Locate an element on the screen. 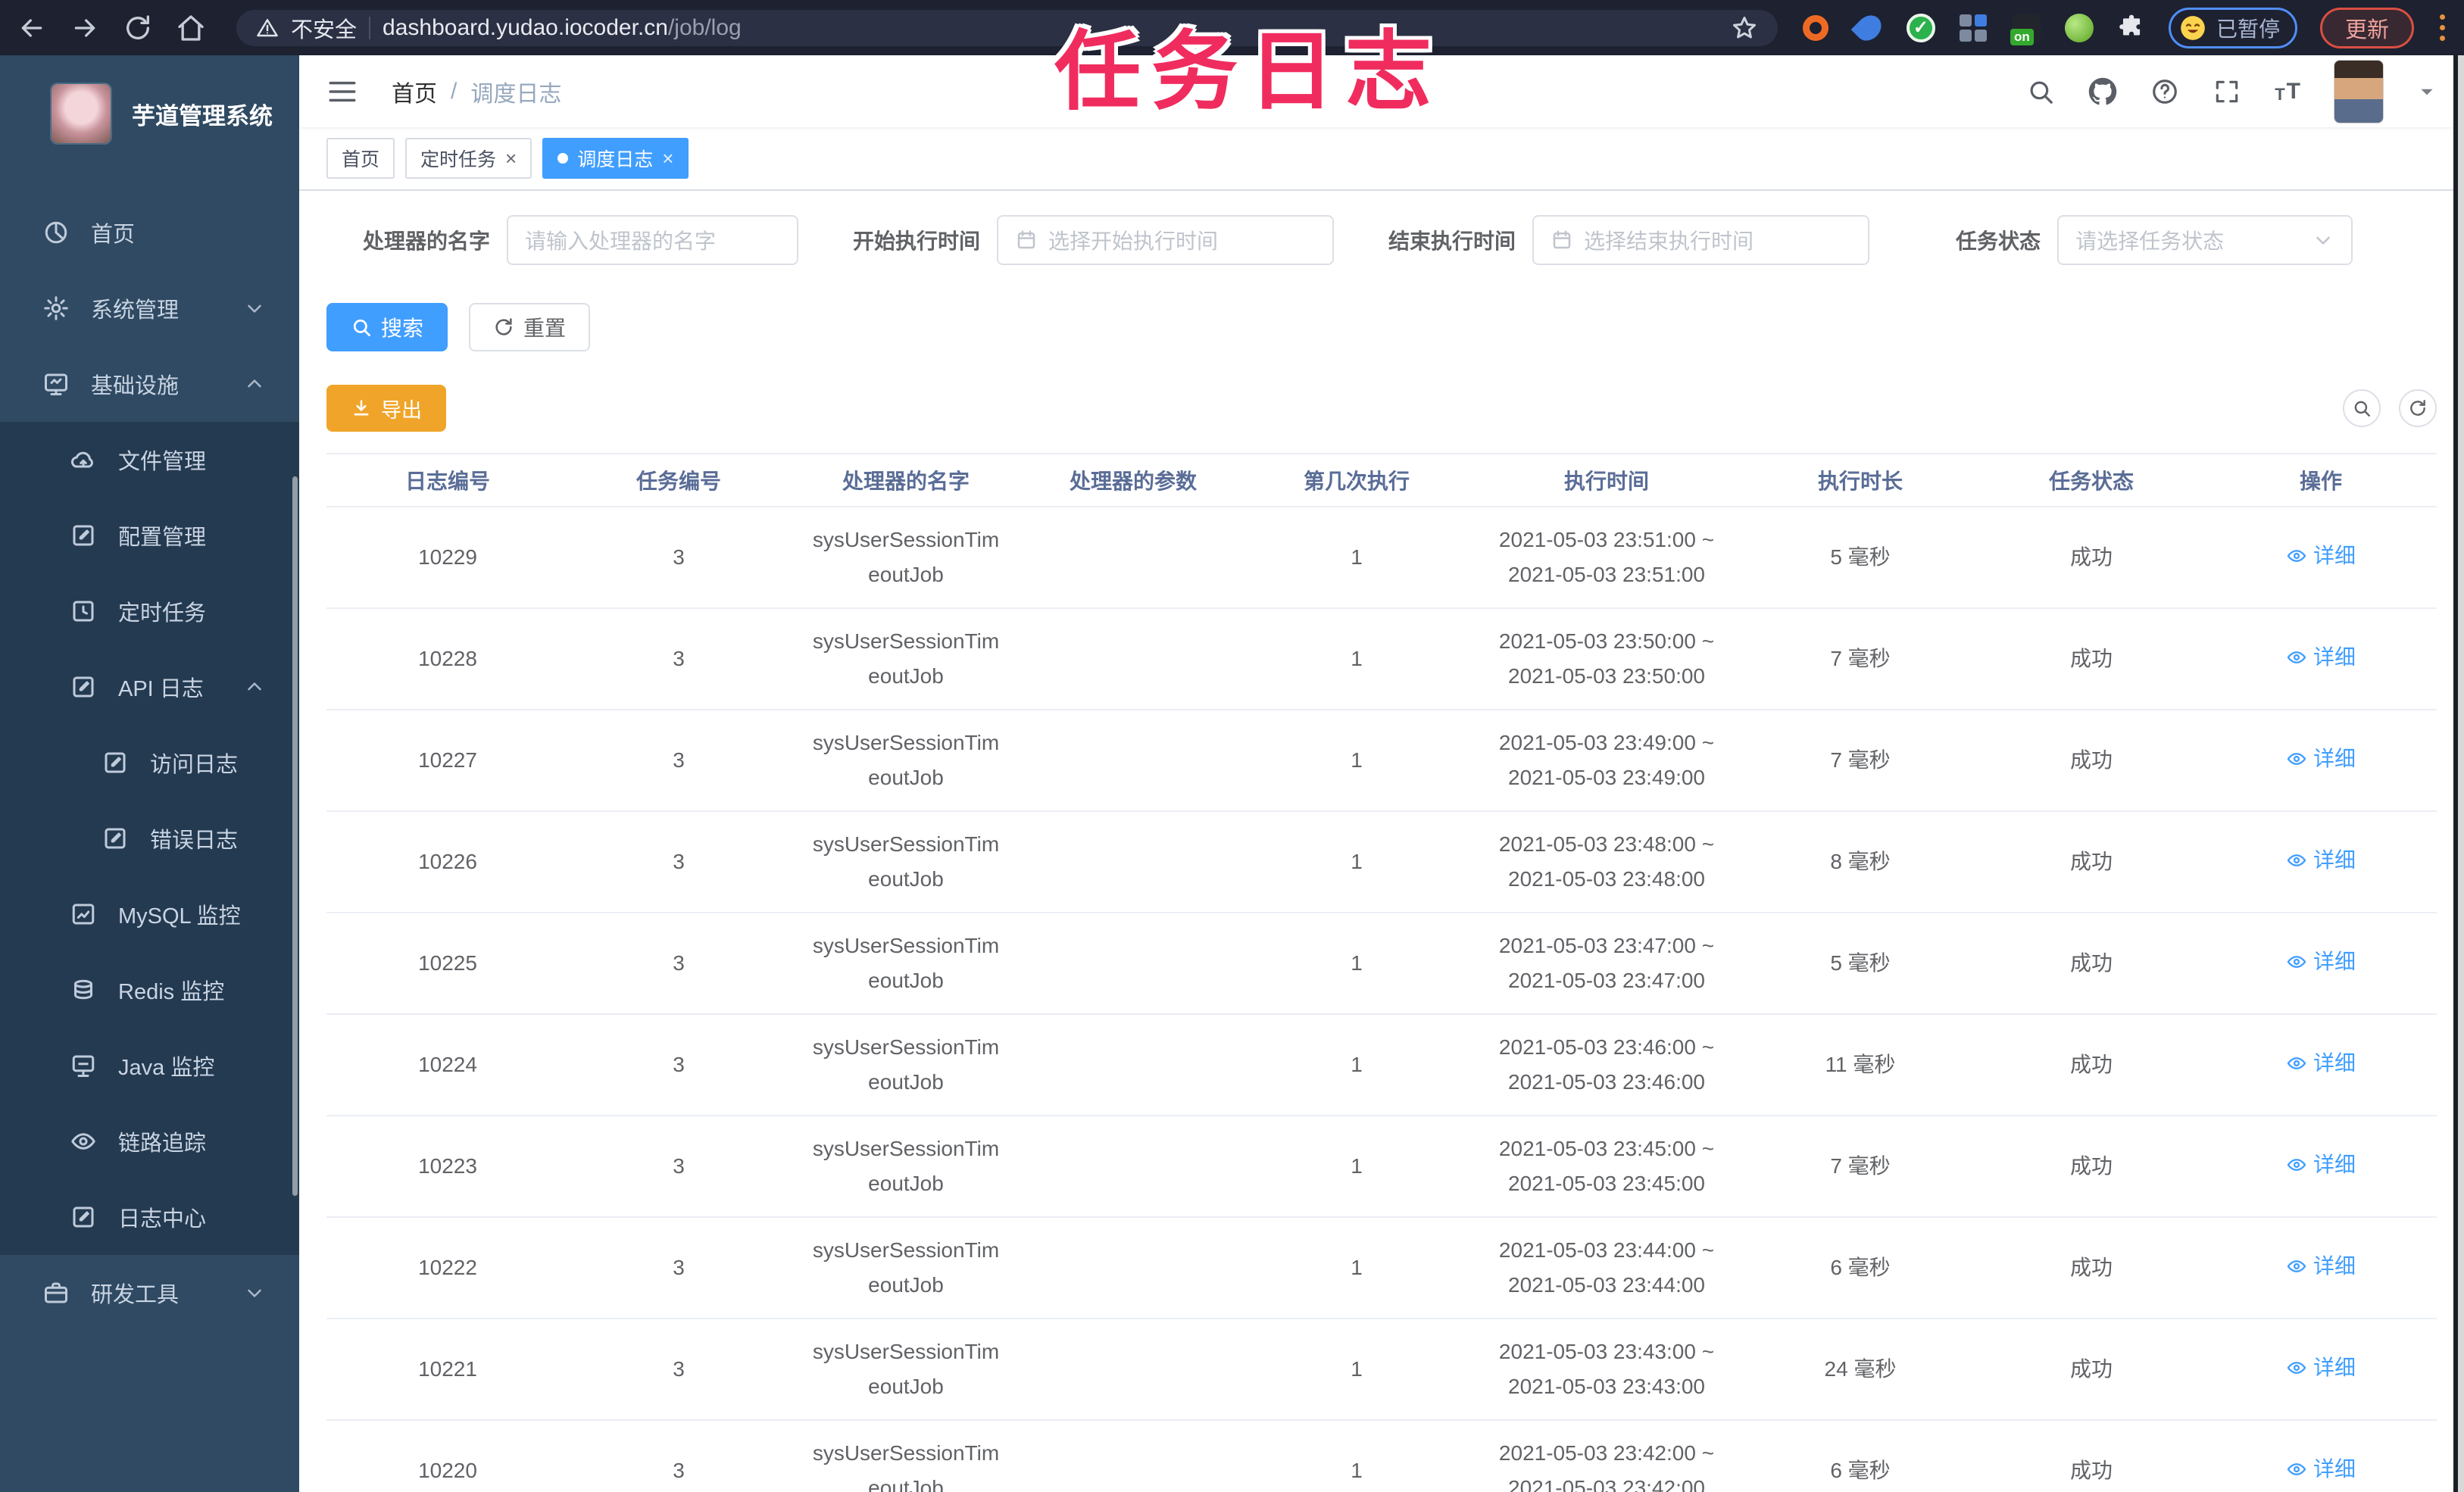 This screenshot has width=2464, height=1492. search-icon is located at coordinates (2040, 91).